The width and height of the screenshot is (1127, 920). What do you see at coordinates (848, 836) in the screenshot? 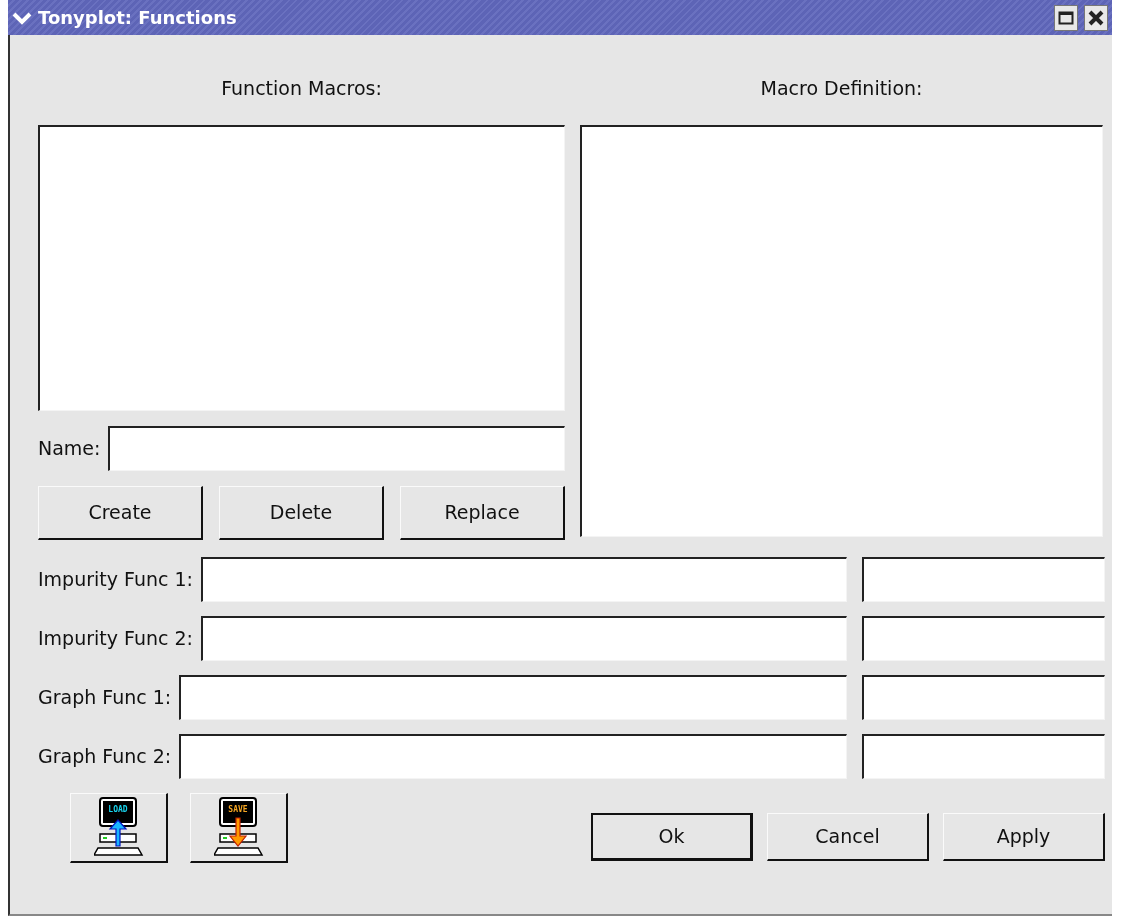
I see `dialog-button: Cancel` at bounding box center [848, 836].